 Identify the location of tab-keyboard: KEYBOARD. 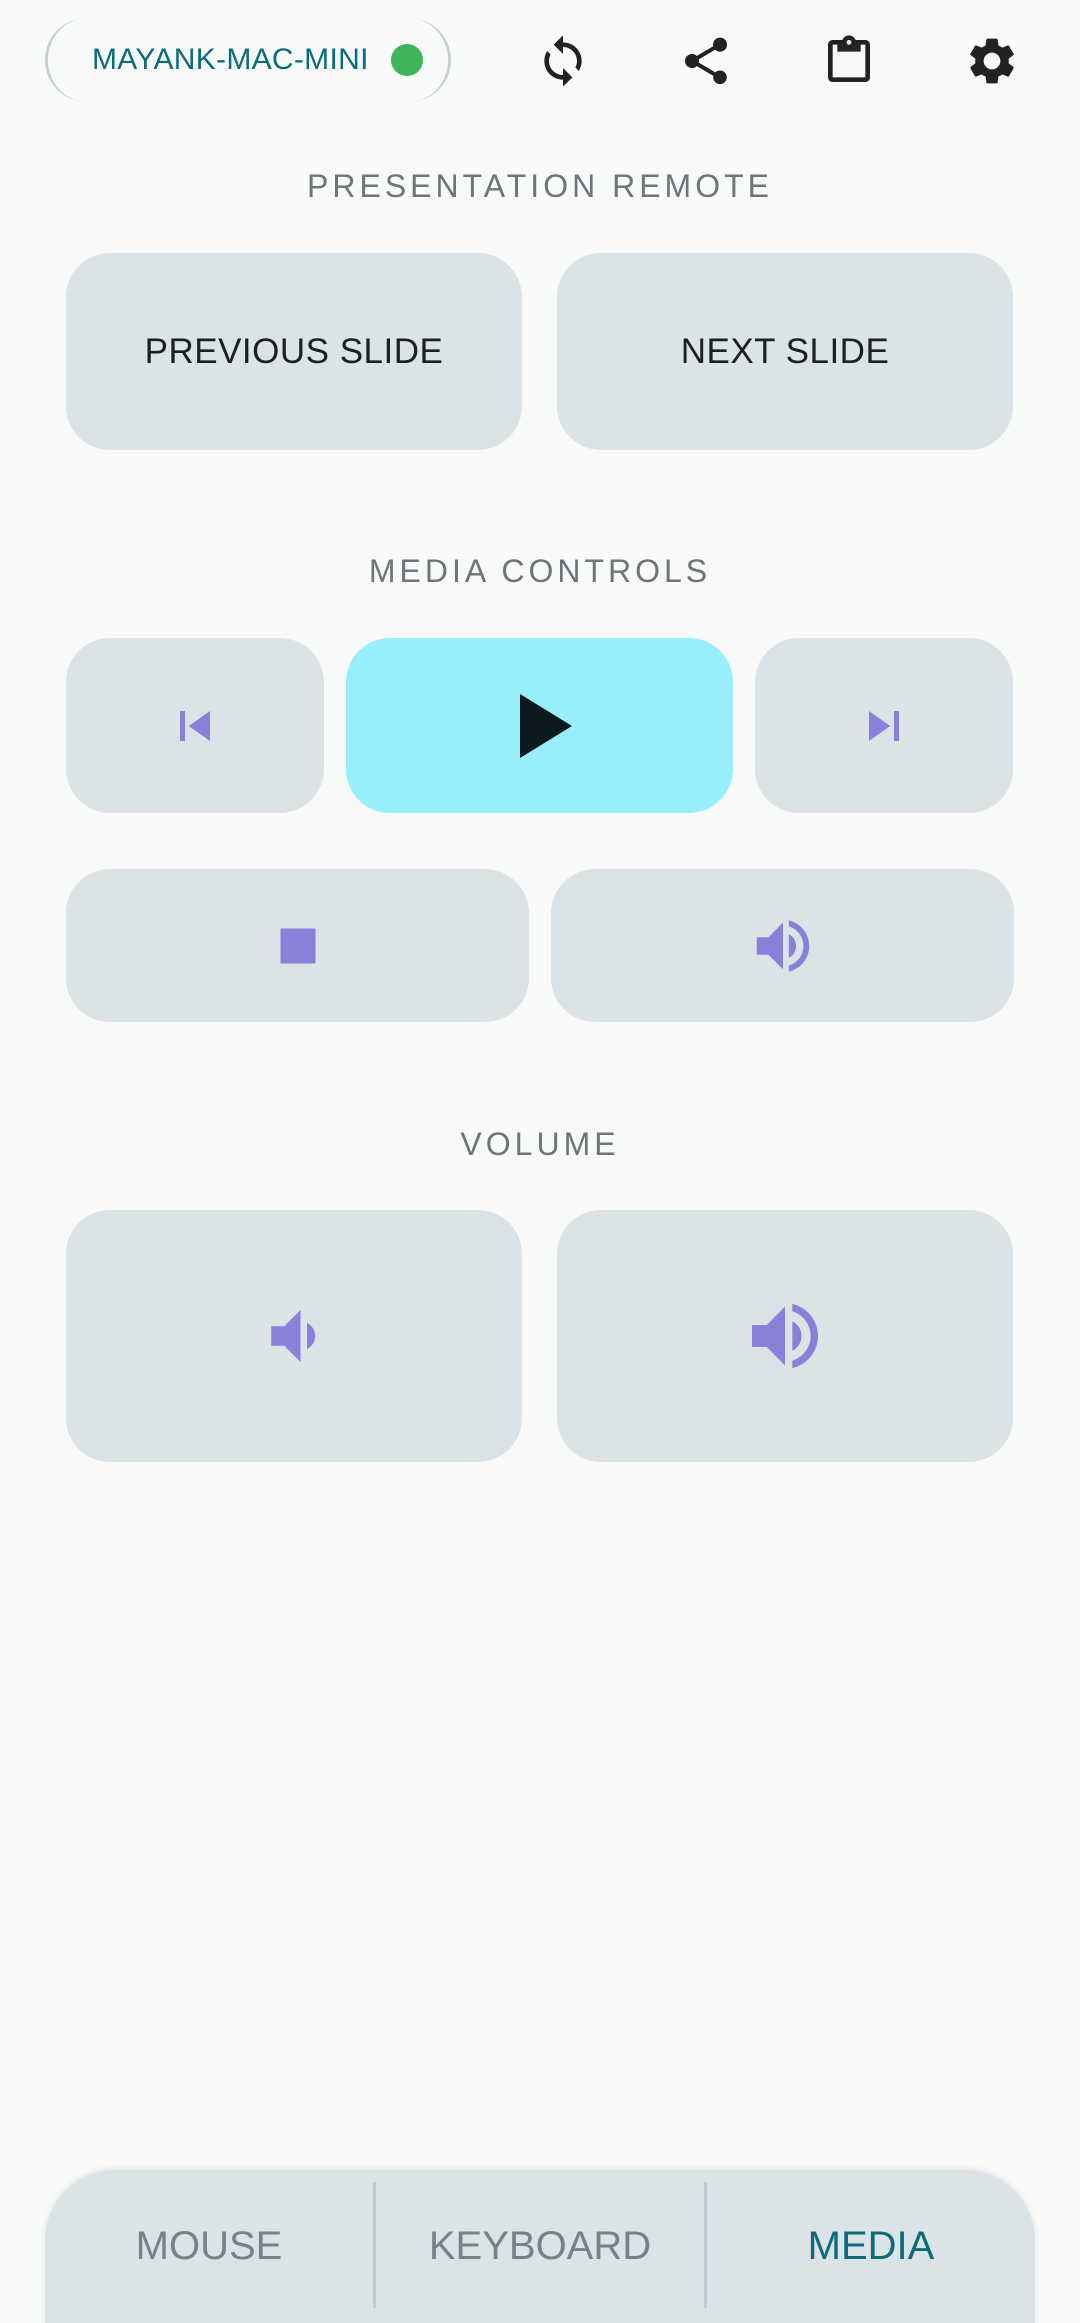
(540, 2246).